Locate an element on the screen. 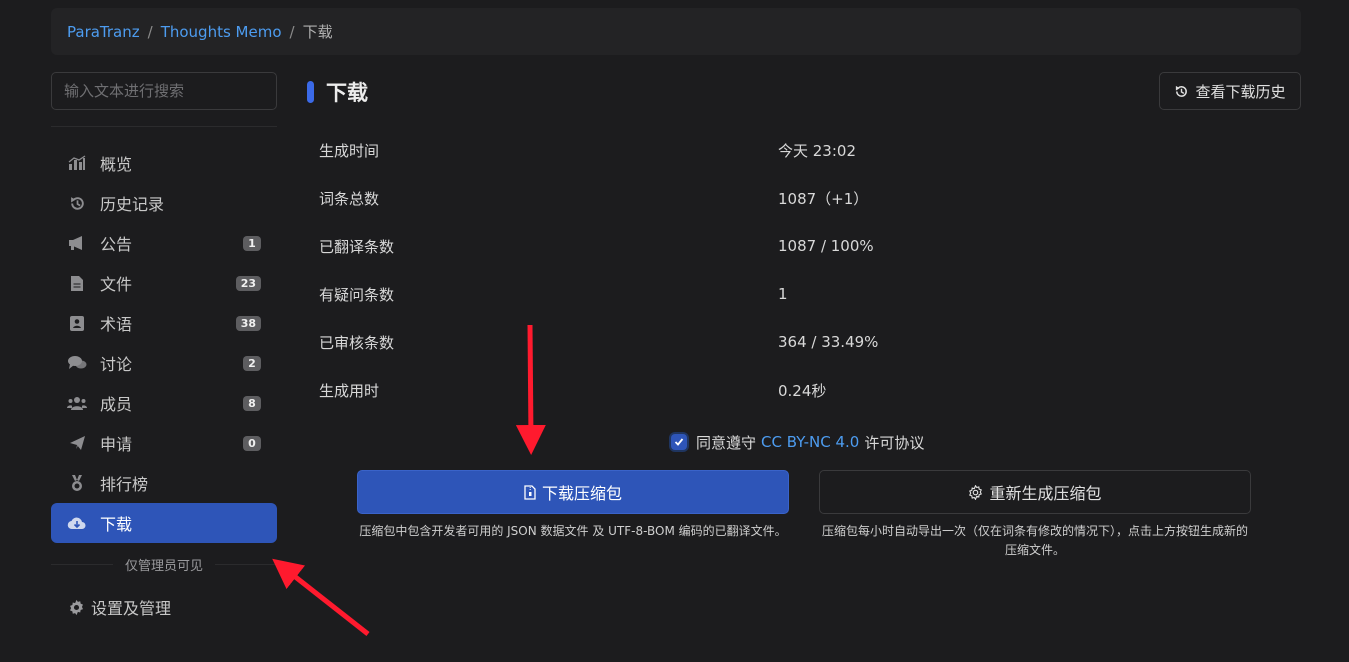 The height and width of the screenshot is (662, 1349). sidebar-item-members: 成员 8 is located at coordinates (164, 403).